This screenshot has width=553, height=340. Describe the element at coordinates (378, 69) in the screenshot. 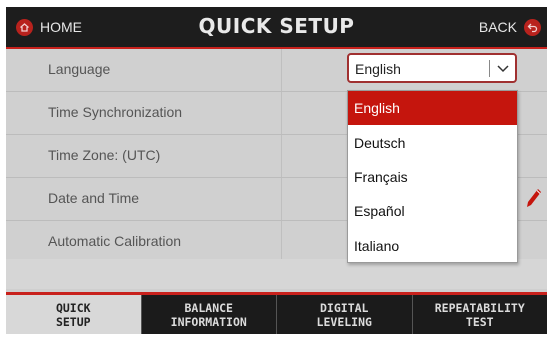

I see `language-select-value: English` at that location.